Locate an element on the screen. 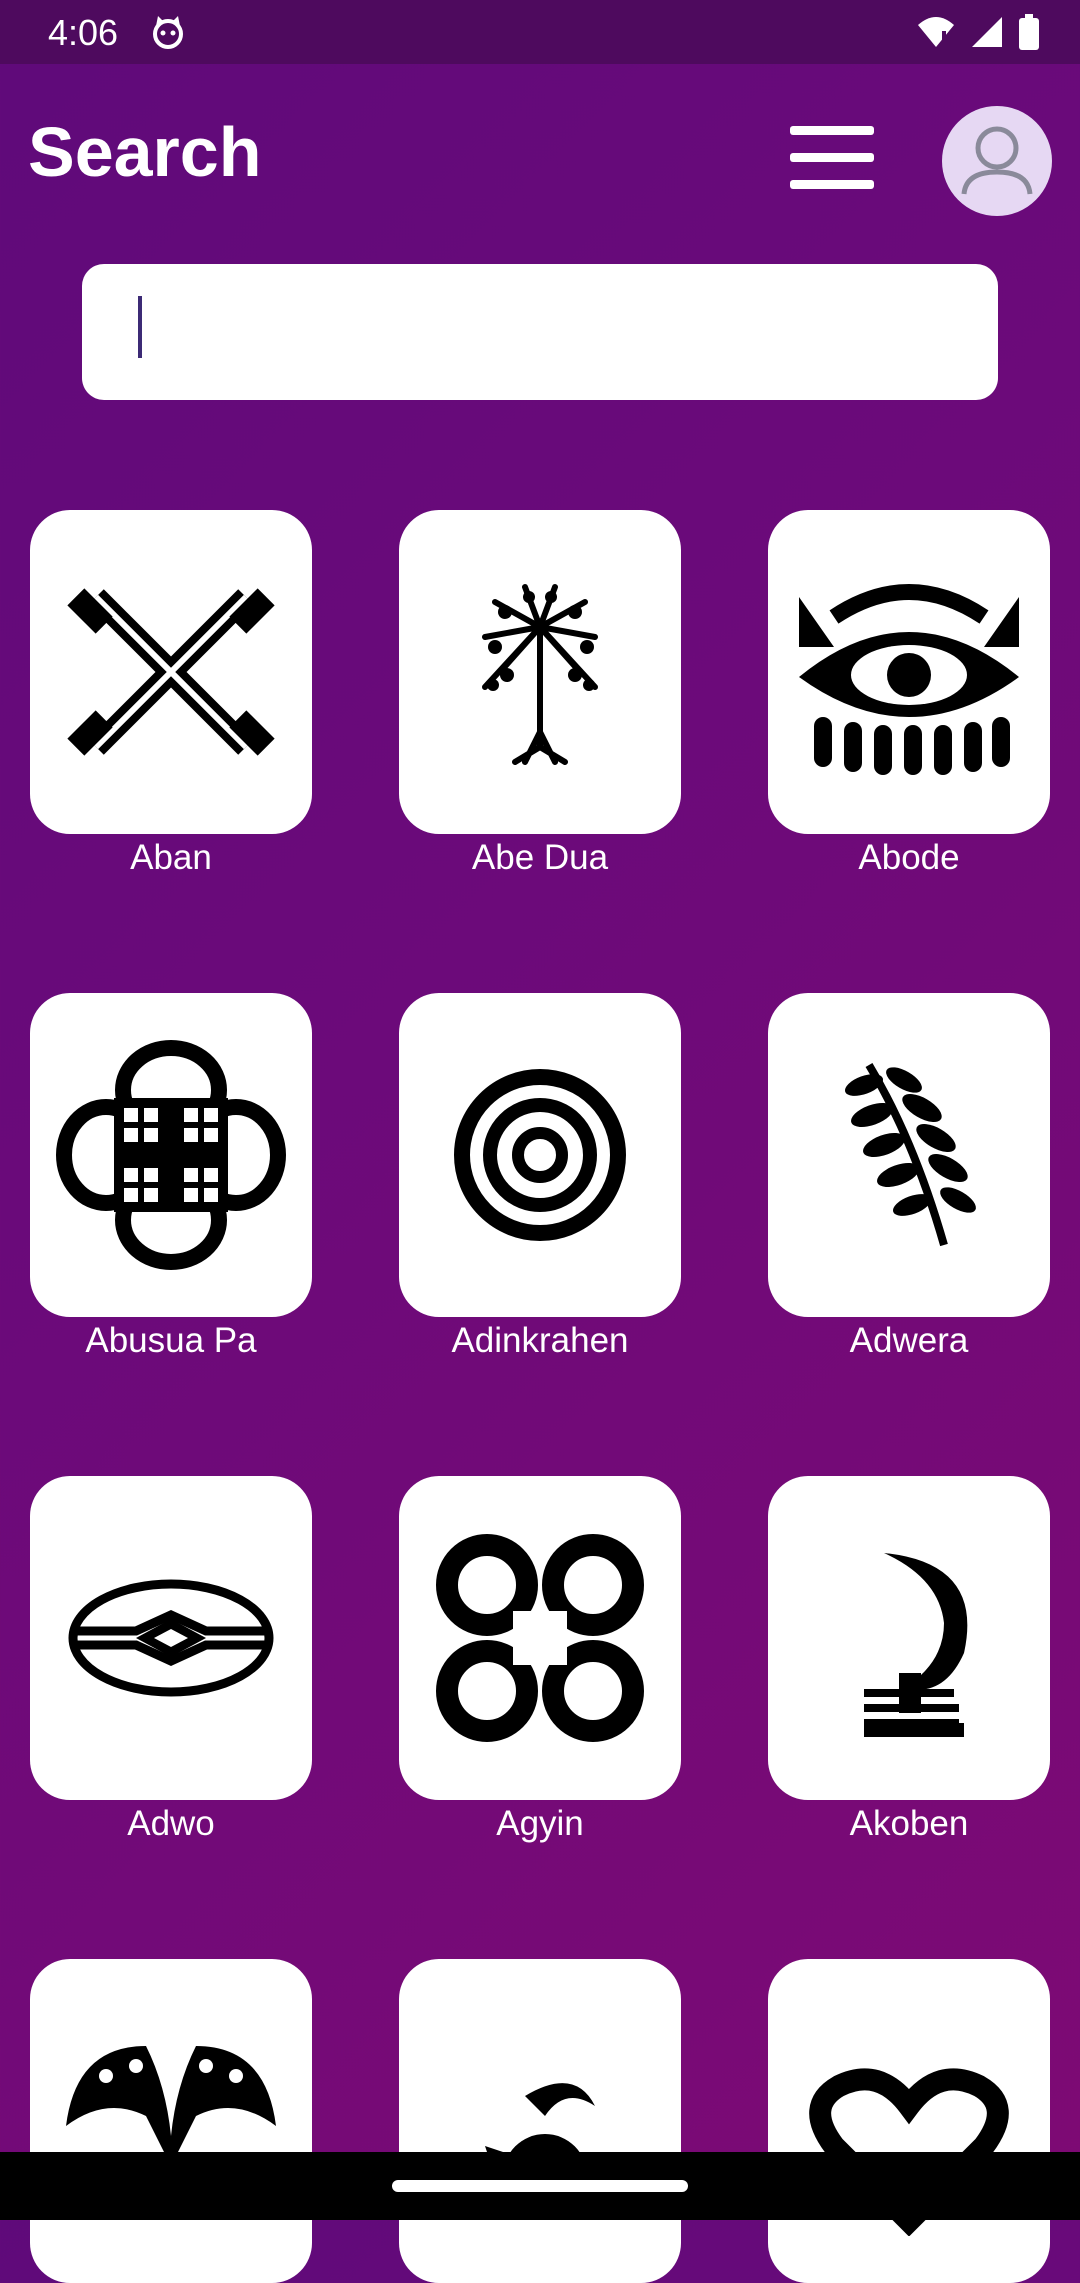 The width and height of the screenshot is (1080, 2283). symbol-card-adwo is located at coordinates (171, 1638).